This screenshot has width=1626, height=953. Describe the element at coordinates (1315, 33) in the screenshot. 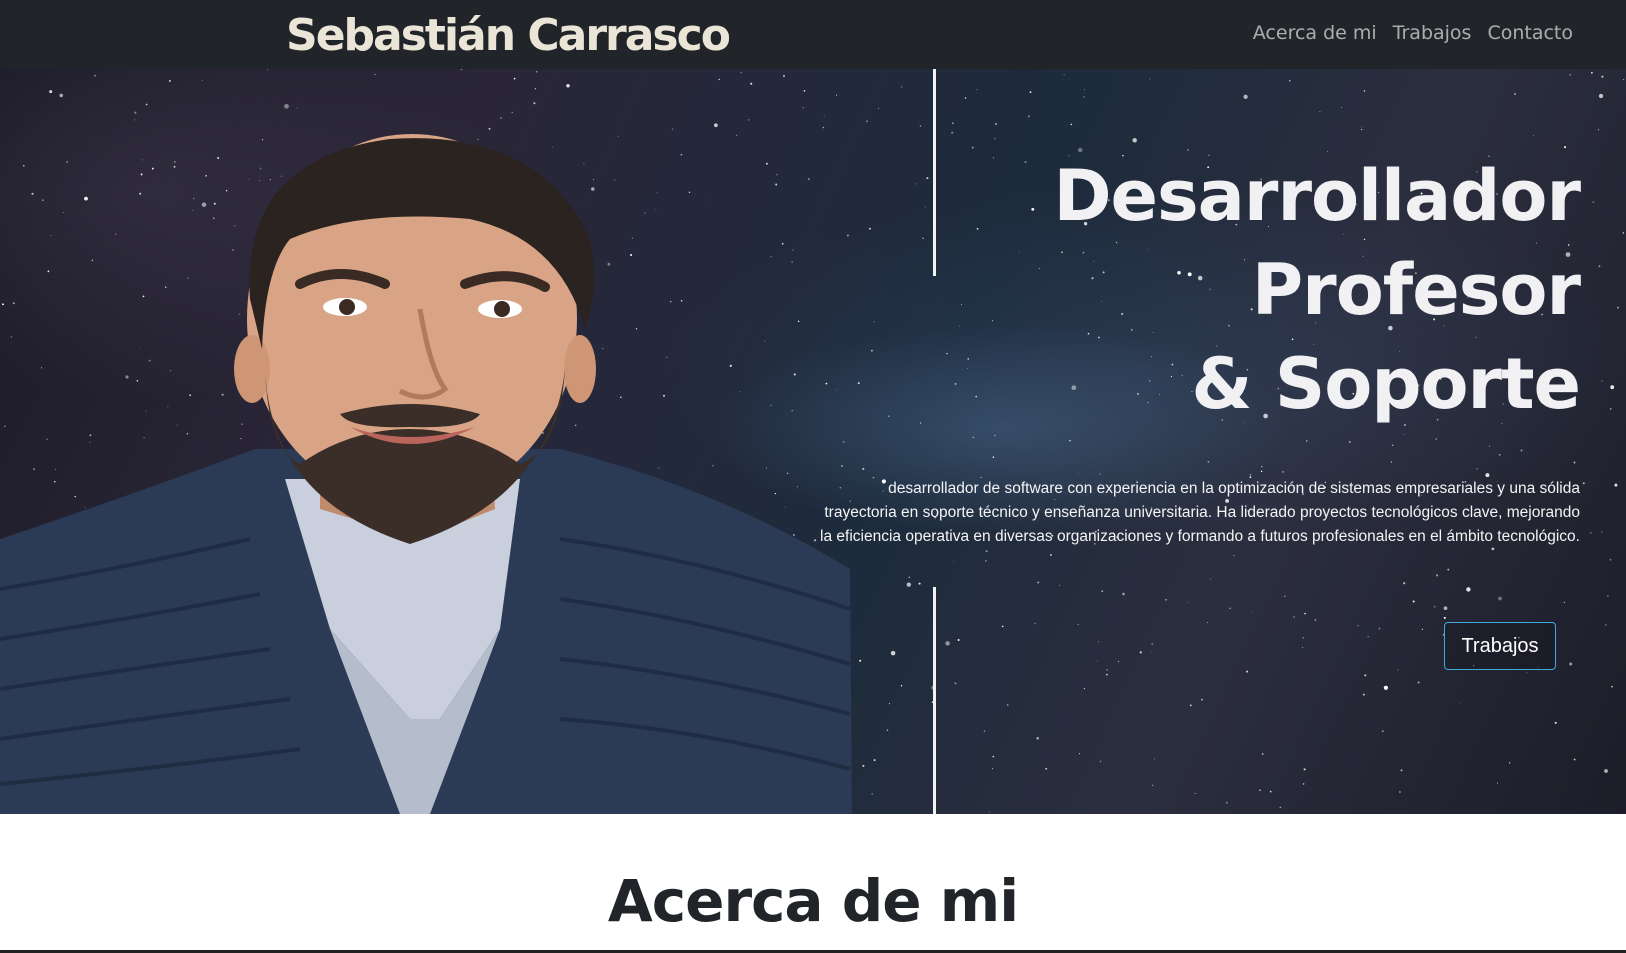

I see `nav-link-acerca: Acerca de mi` at that location.